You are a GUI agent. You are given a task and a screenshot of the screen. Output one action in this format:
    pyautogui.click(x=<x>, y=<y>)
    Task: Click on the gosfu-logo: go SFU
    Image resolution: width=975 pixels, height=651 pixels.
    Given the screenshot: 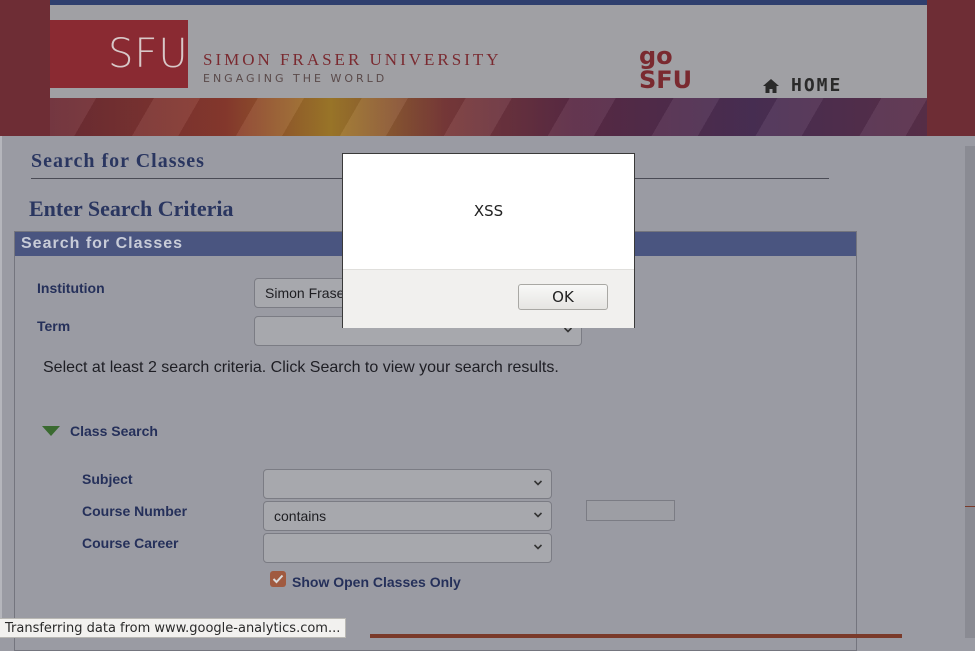 What is the action you would take?
    pyautogui.click(x=665, y=68)
    